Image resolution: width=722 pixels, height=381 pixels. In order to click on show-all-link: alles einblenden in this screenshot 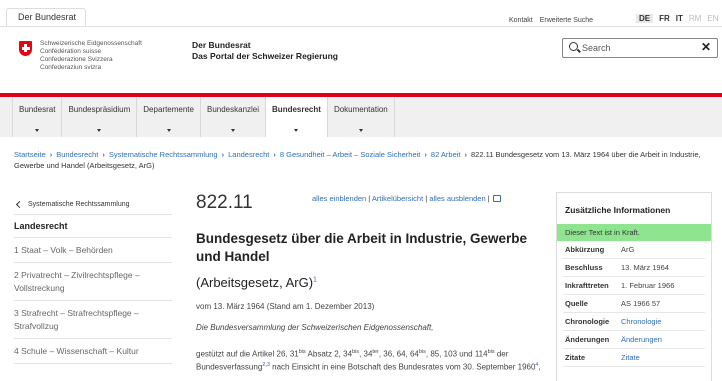, I will do `click(339, 198)`.